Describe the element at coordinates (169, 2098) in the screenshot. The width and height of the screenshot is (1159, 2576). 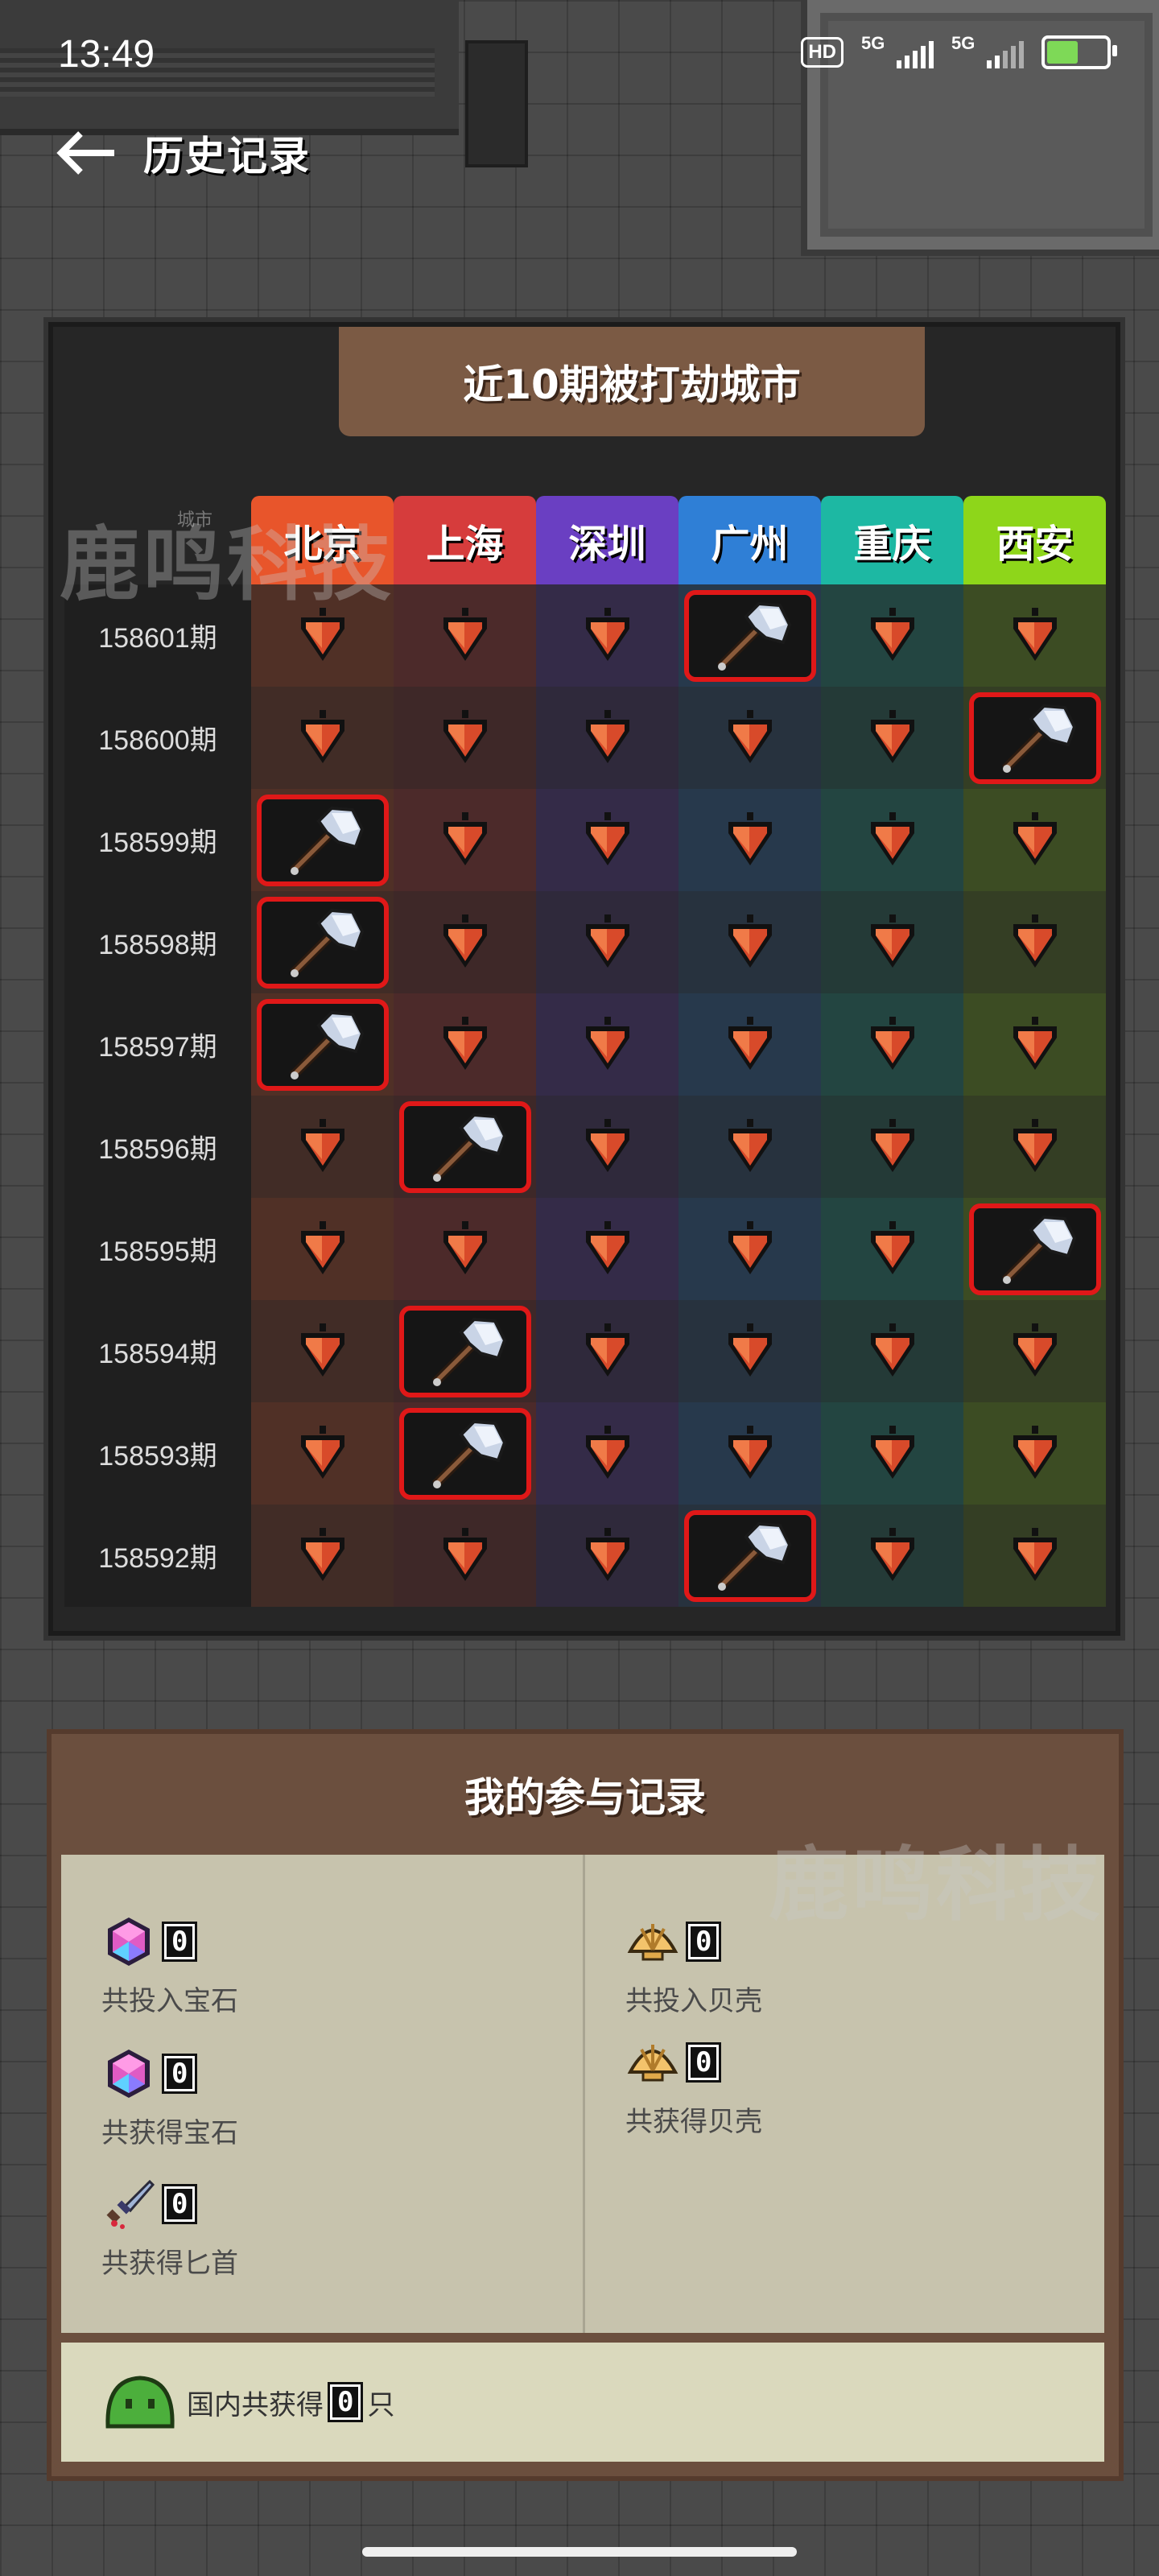
I see `gems-earned-stat: 0 共获得宝石` at that location.